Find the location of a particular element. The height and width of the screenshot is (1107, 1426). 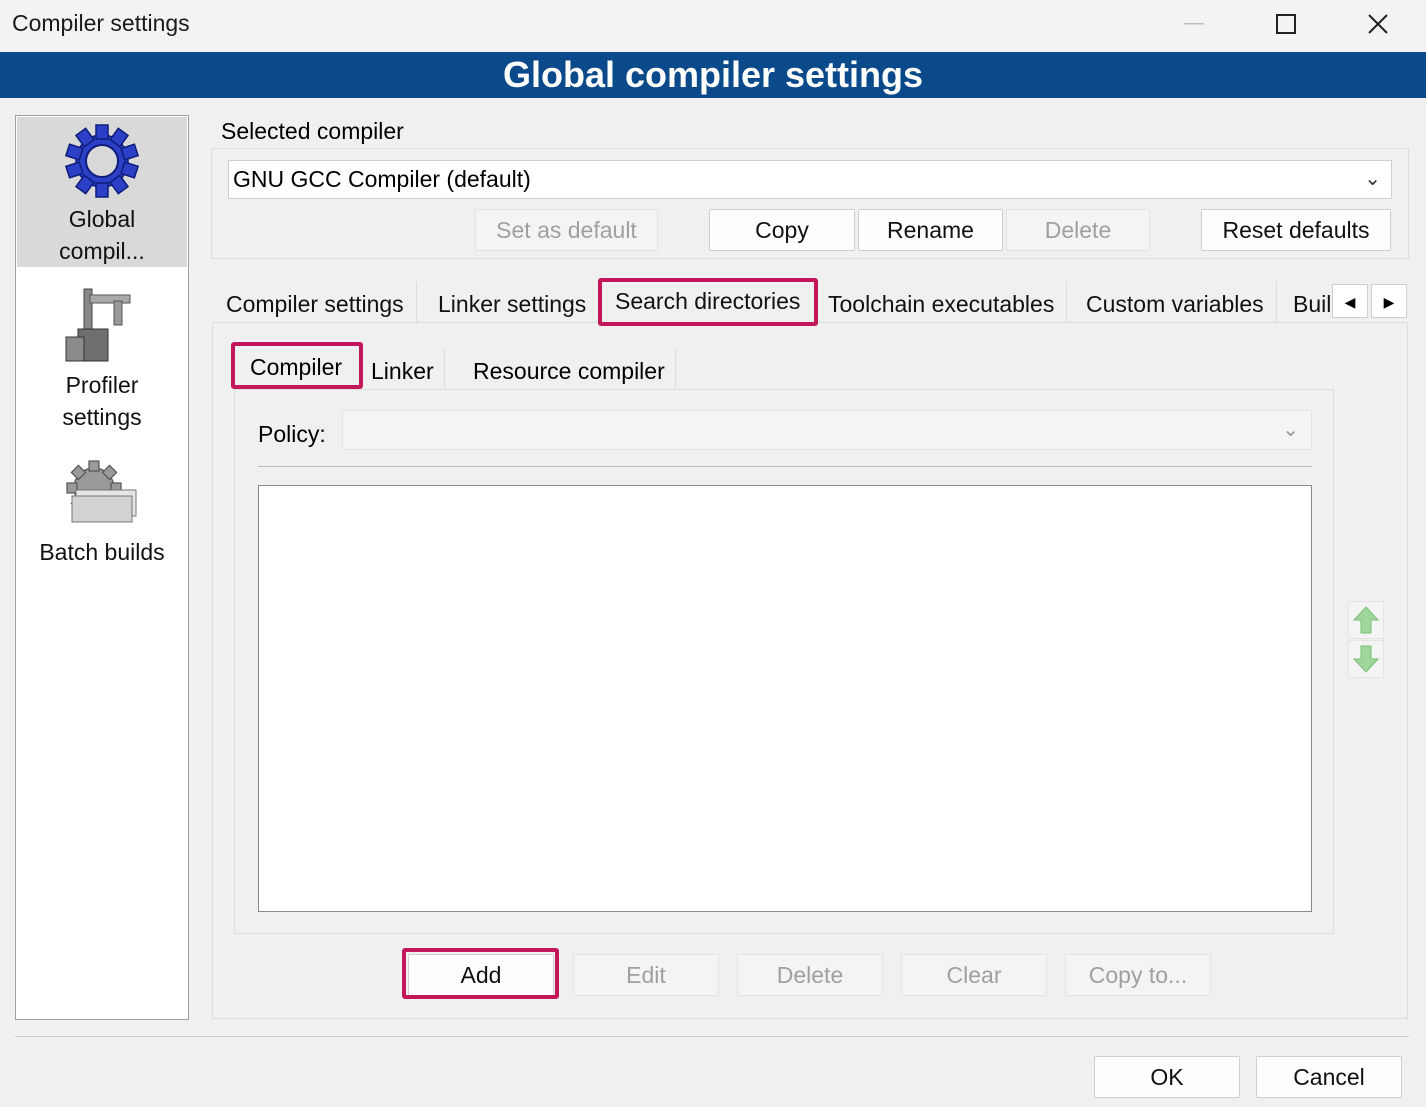

minimize-button is located at coordinates (1194, 24).